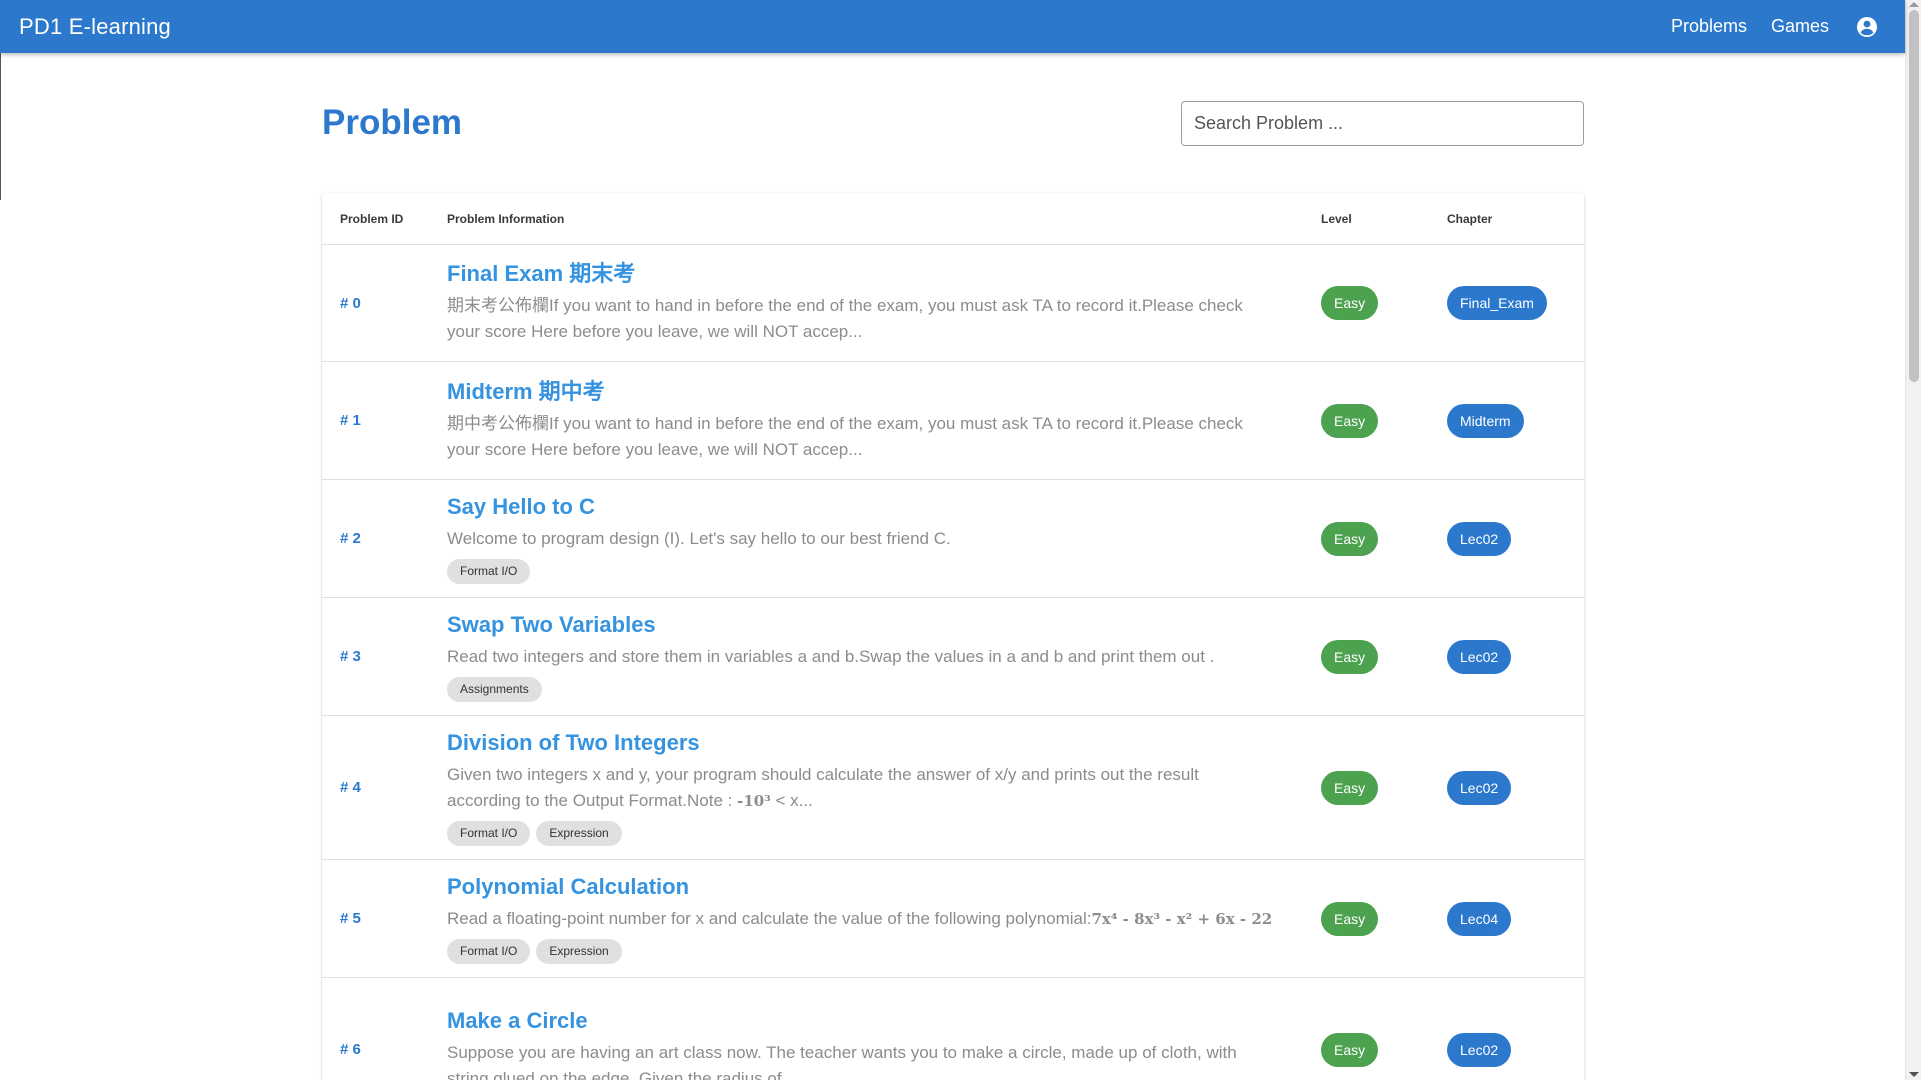  What do you see at coordinates (884, 571) in the screenshot?
I see `tag-list: Format I/O` at bounding box center [884, 571].